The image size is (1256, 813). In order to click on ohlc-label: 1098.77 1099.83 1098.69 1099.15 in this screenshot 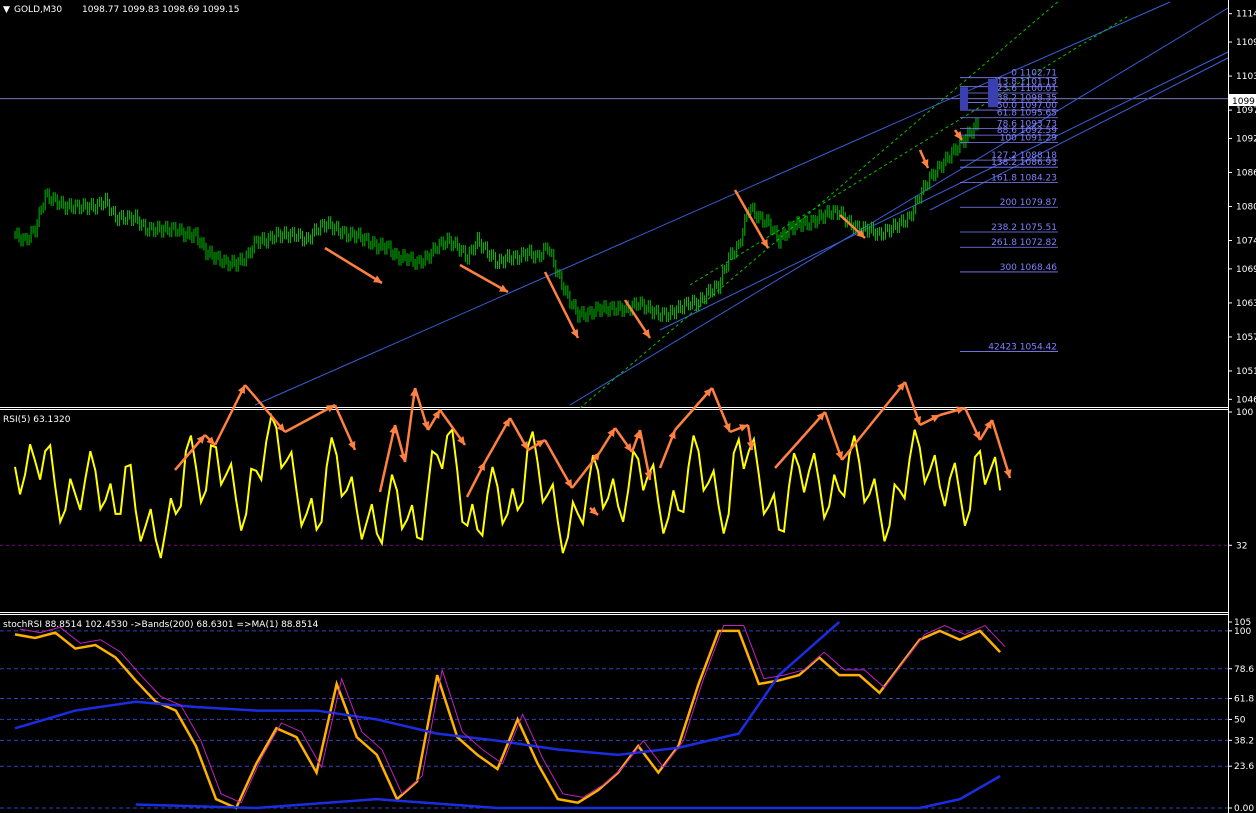, I will do `click(160, 10)`.